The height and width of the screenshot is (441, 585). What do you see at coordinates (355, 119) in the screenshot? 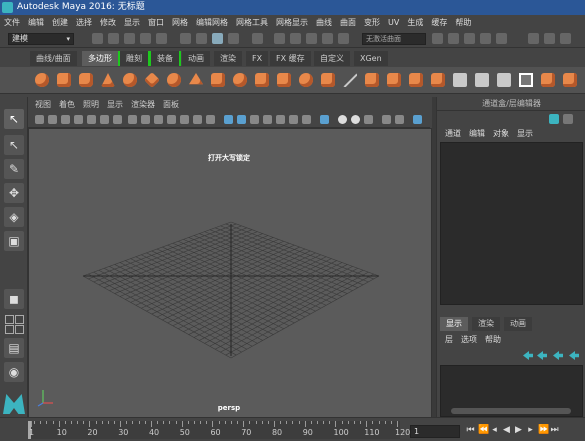
I see `xray-joints-icon` at bounding box center [355, 119].